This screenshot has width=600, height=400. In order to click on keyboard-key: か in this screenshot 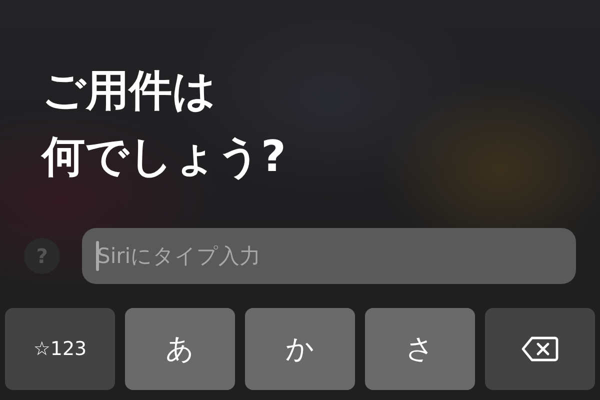, I will do `click(300, 349)`.